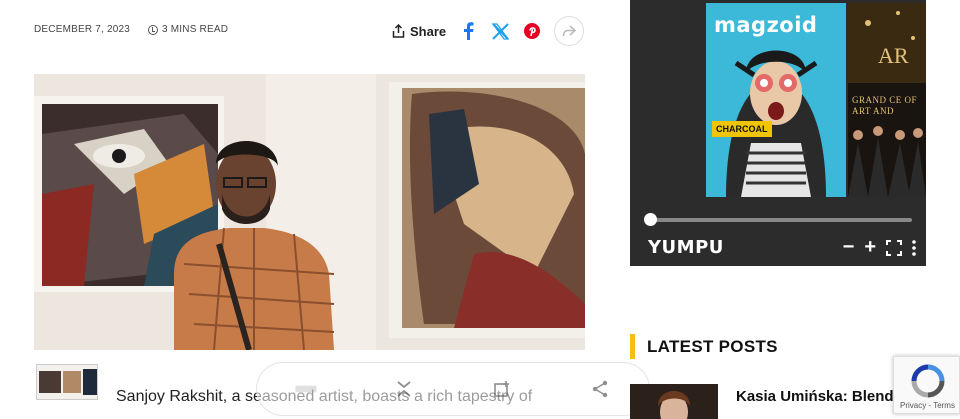  What do you see at coordinates (674, 401) in the screenshot?
I see `post-thumbnail` at bounding box center [674, 401].